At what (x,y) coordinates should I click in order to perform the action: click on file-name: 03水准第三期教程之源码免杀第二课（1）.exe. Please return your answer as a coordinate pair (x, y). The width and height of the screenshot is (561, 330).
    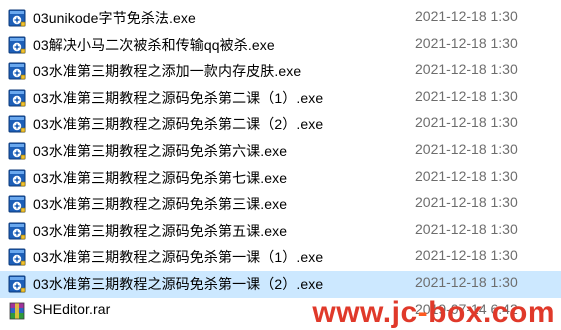
    Looking at the image, I should click on (178, 97).